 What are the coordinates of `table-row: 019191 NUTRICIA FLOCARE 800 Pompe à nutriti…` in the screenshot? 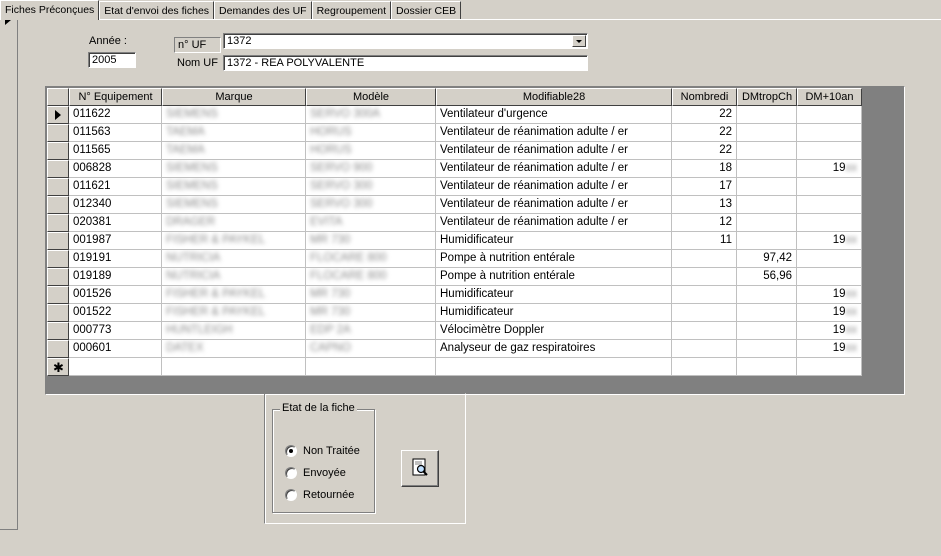 It's located at (454, 259).